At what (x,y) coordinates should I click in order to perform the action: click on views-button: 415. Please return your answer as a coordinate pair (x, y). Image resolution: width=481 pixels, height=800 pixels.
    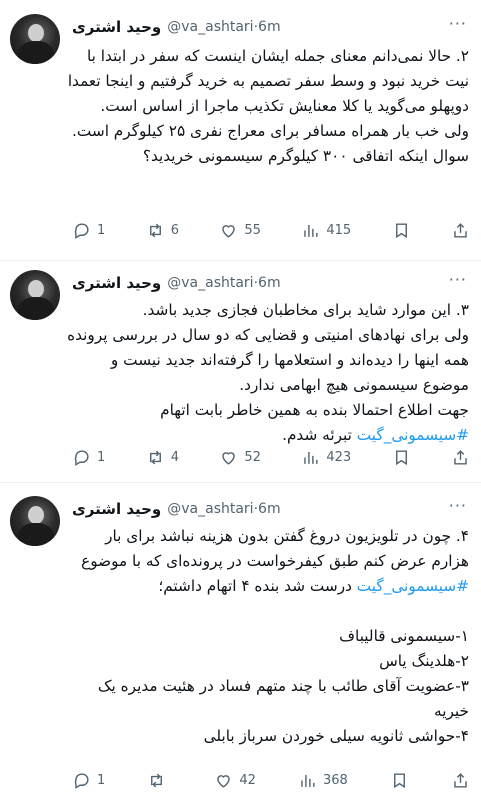
    Looking at the image, I should click on (326, 230).